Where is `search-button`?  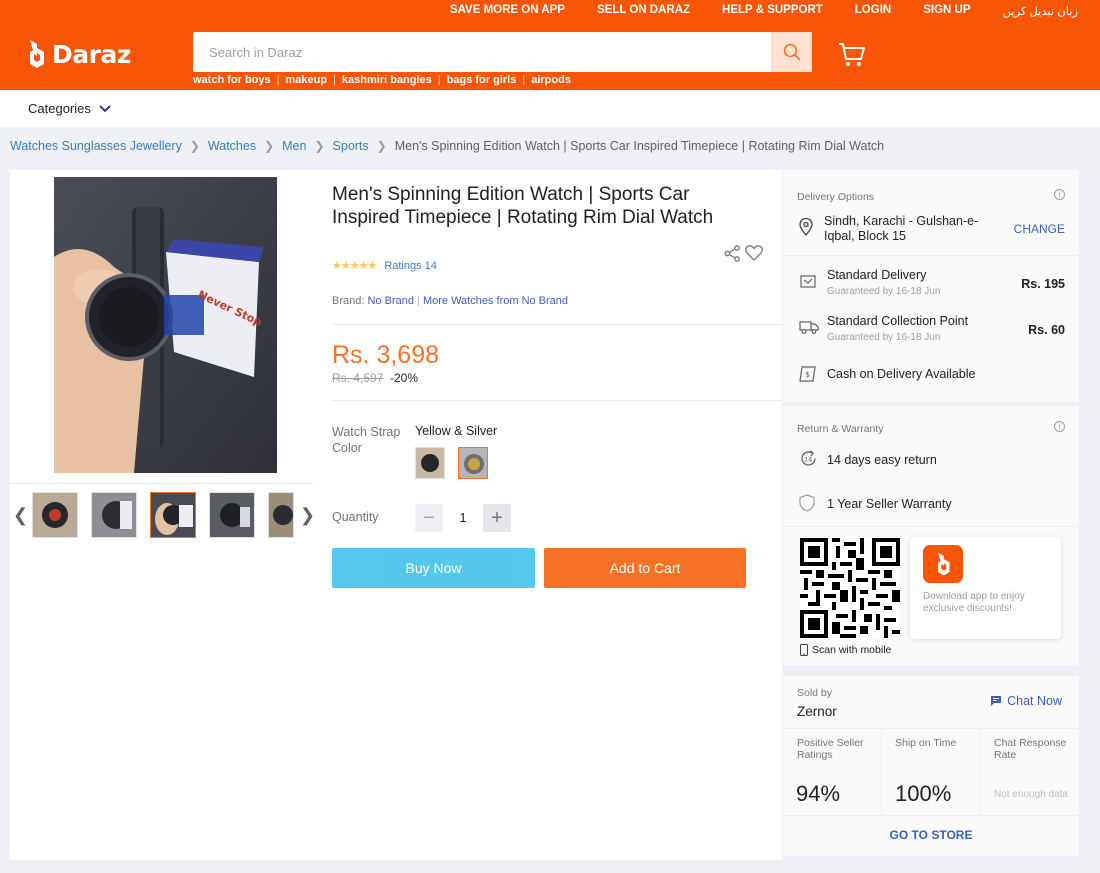 search-button is located at coordinates (791, 52).